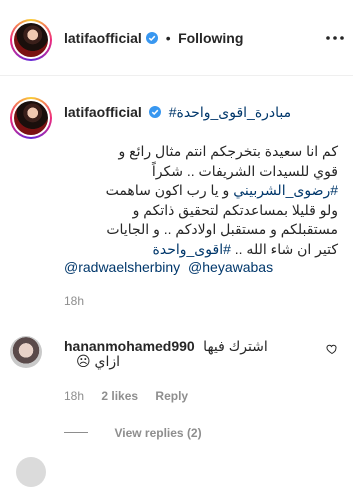 This screenshot has height=487, width=353. I want to click on caption-first-line: latifaofficial #مبادرة_اقوى_واحدة, so click(202, 113).